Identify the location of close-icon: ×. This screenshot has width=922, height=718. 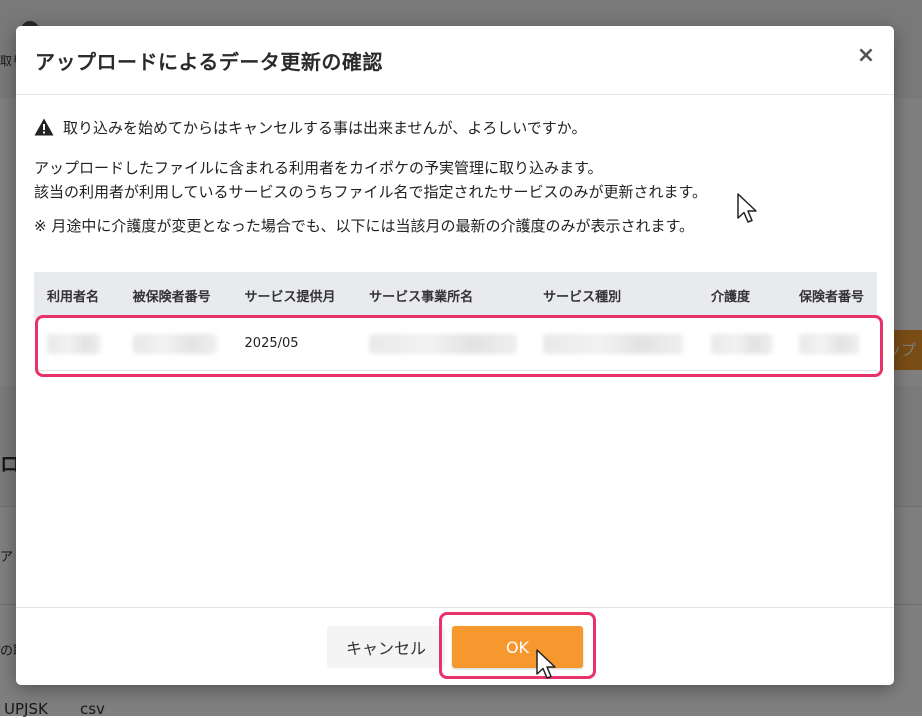
(866, 56).